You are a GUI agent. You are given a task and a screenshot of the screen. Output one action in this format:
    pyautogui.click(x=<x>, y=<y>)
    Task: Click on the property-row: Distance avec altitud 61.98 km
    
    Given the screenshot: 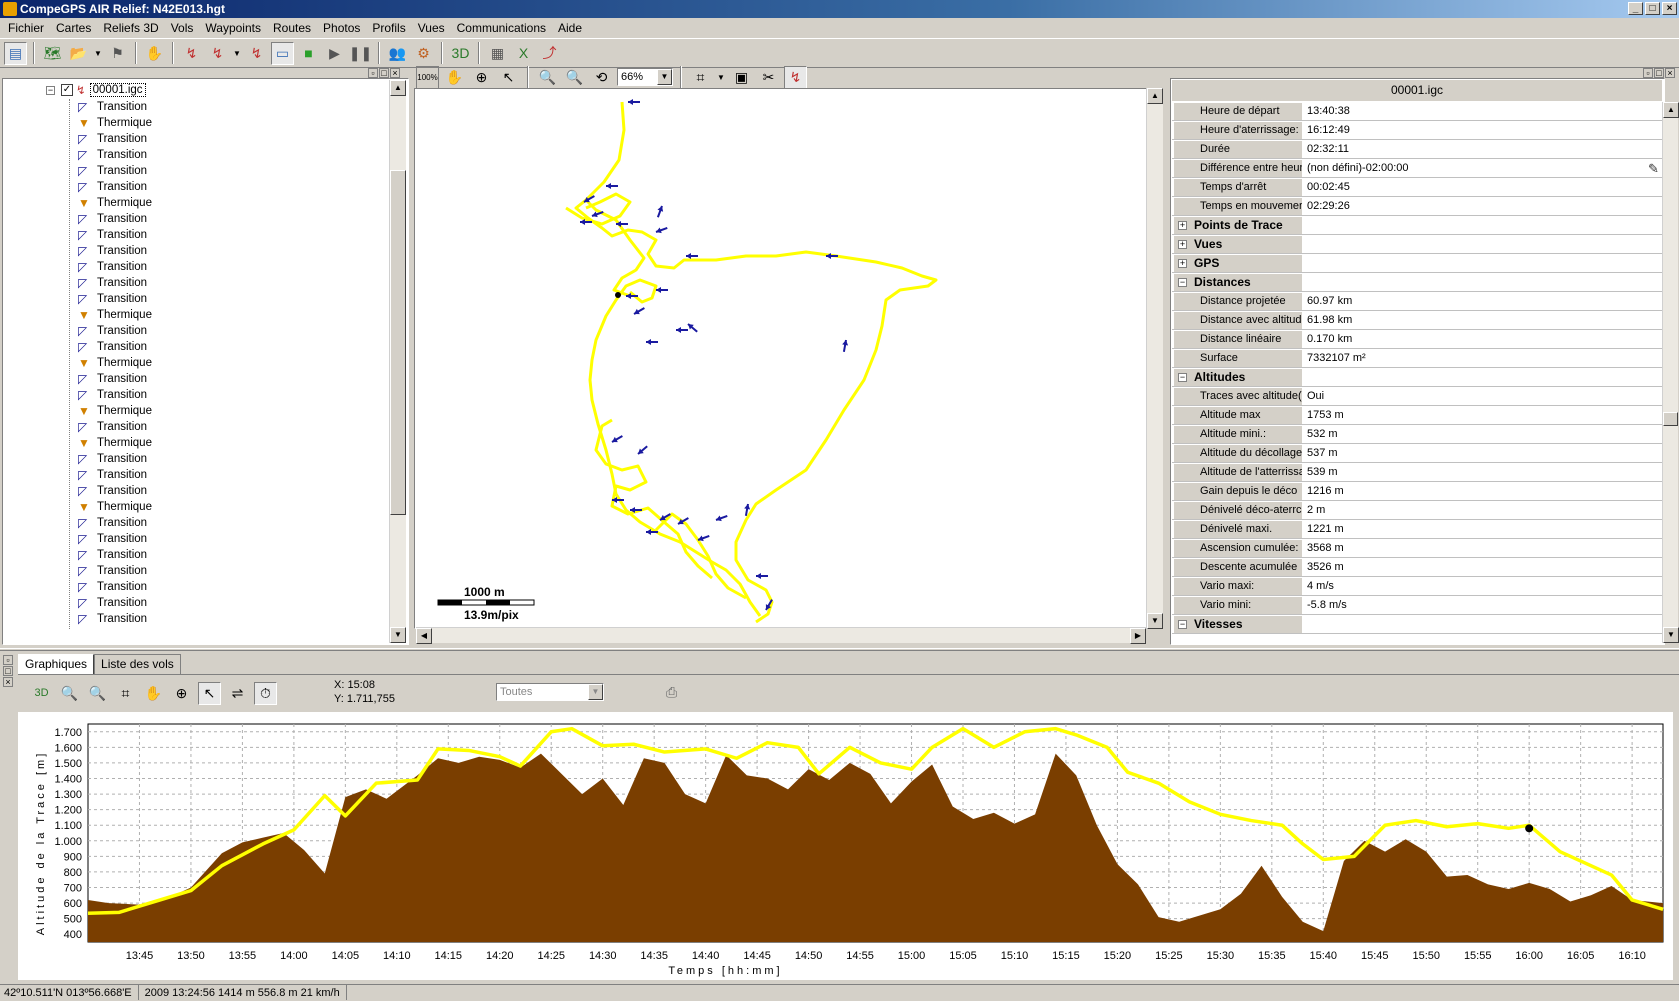 What is the action you would take?
    pyautogui.click(x=1417, y=320)
    